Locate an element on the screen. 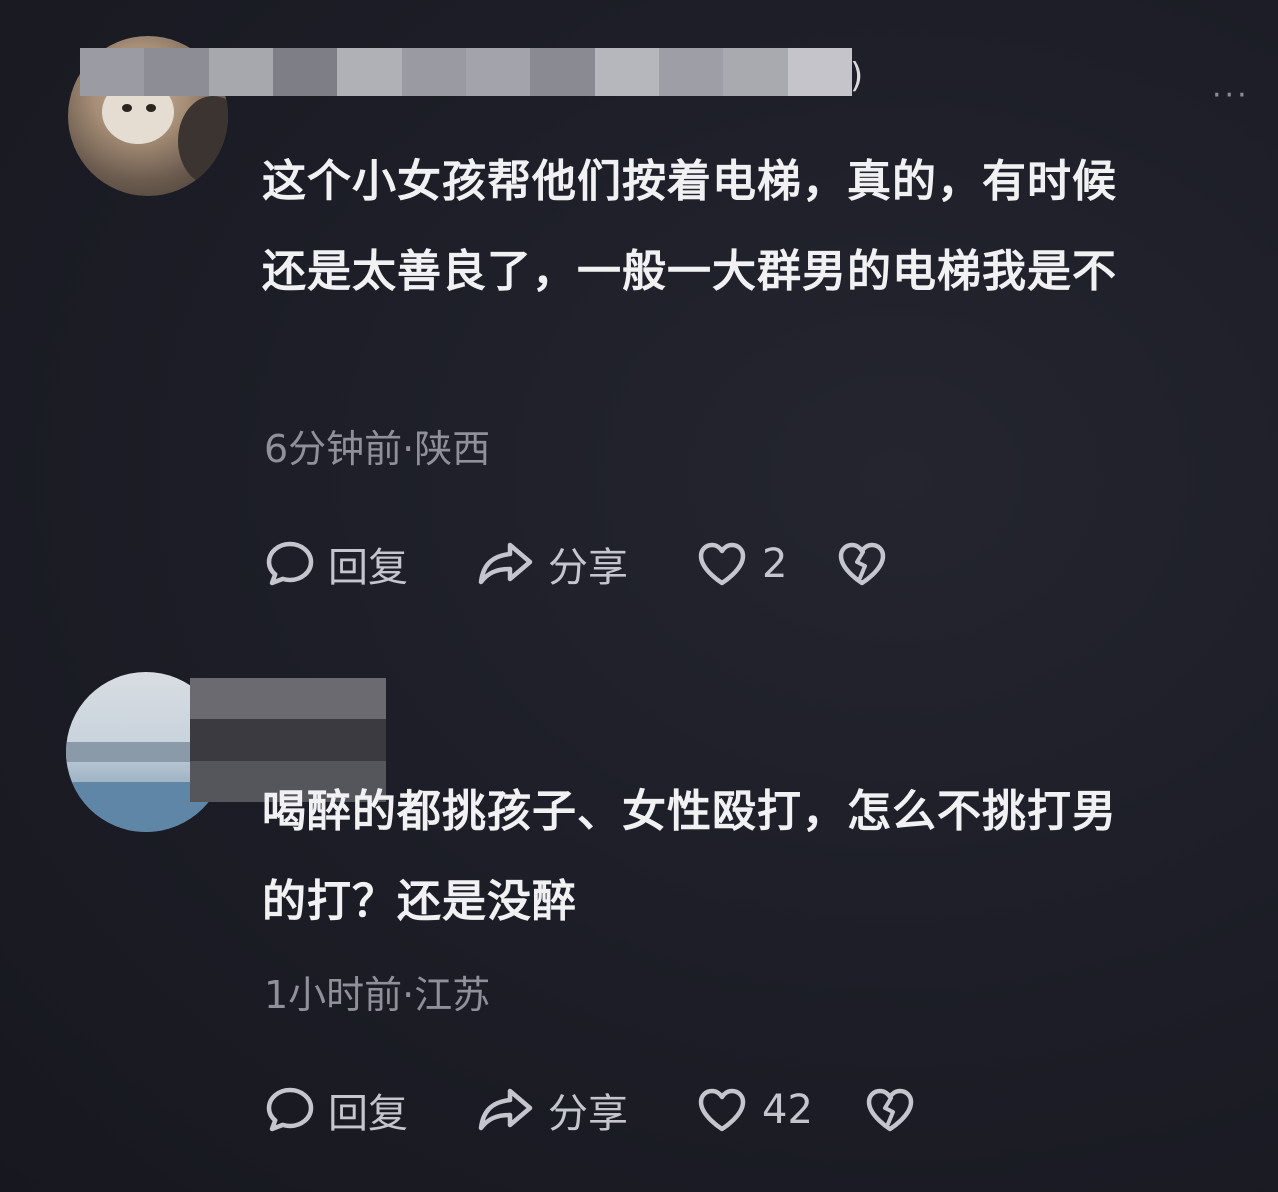  like-button: 42 is located at coordinates (780, 1110).